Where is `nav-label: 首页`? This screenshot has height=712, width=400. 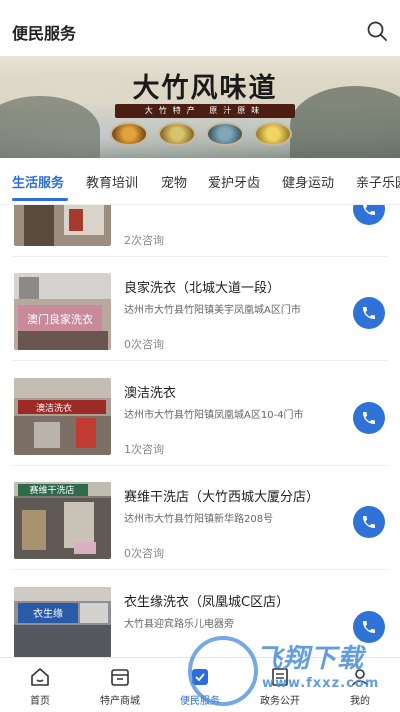
nav-label: 首页 is located at coordinates (40, 701).